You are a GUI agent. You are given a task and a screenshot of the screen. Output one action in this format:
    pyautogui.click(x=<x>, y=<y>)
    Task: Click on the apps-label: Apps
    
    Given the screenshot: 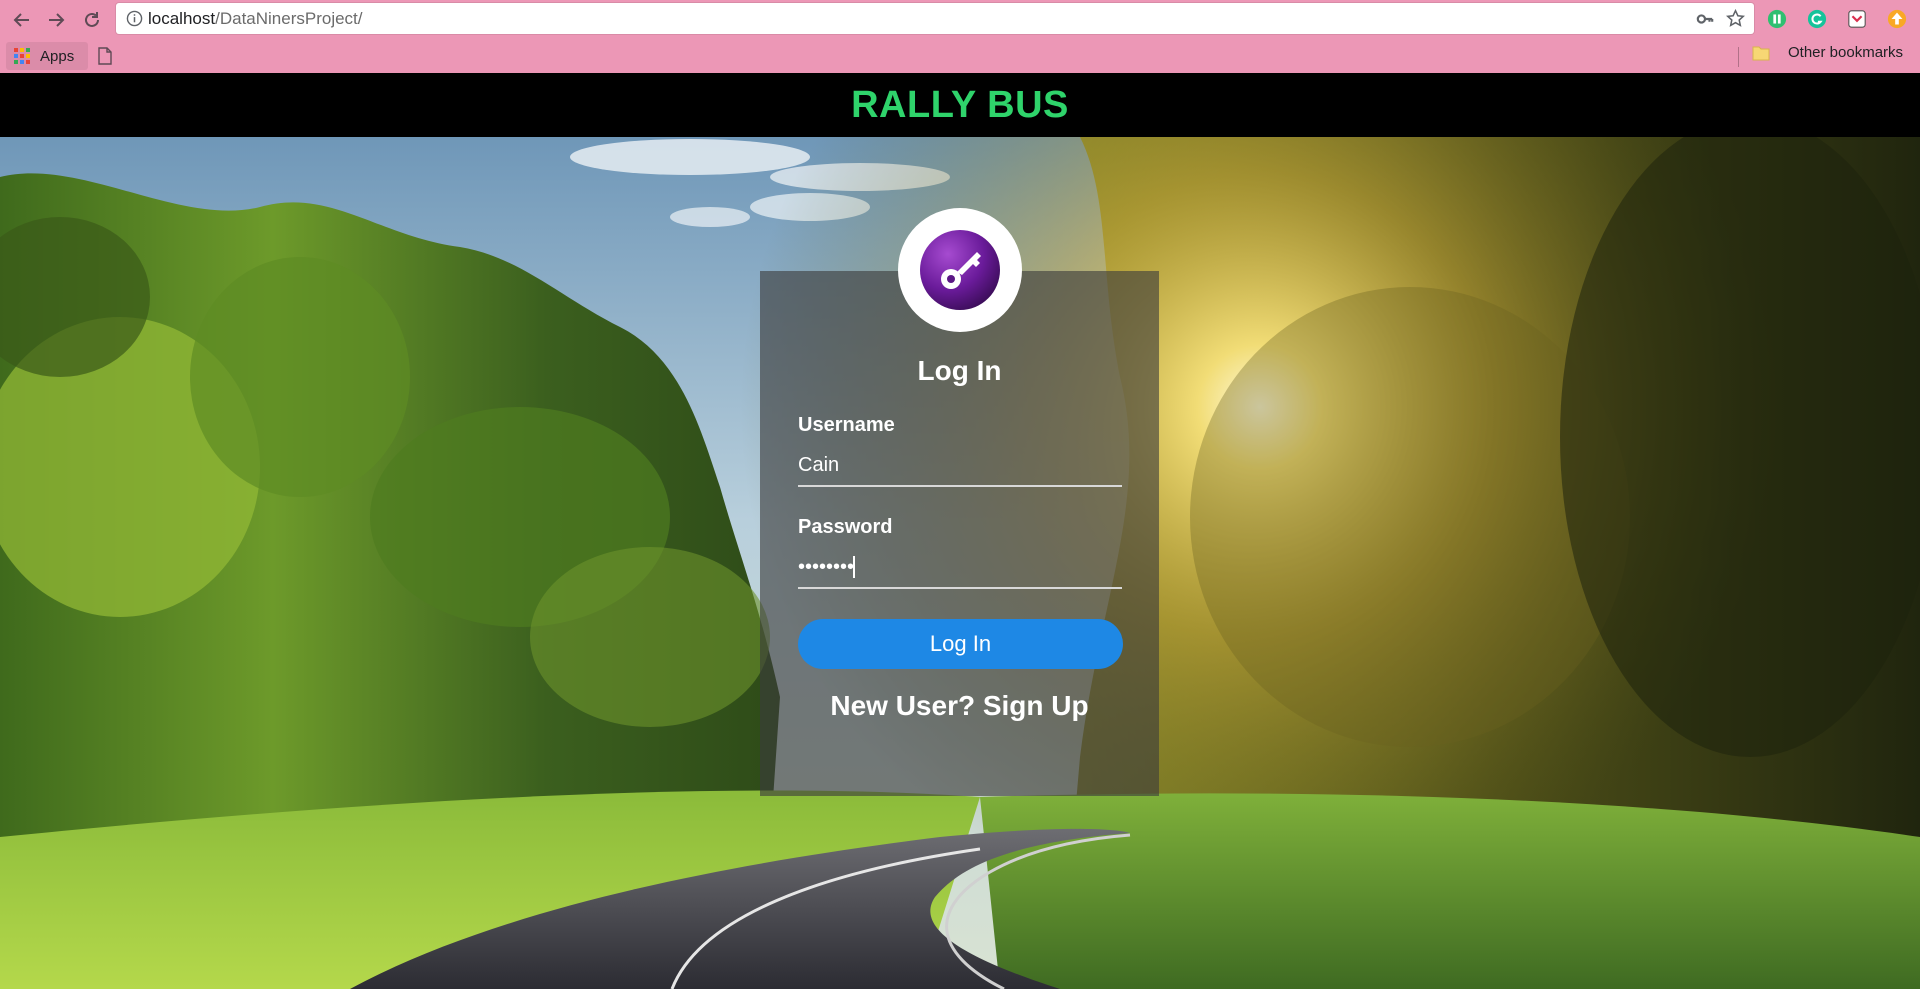 What is the action you would take?
    pyautogui.click(x=57, y=56)
    